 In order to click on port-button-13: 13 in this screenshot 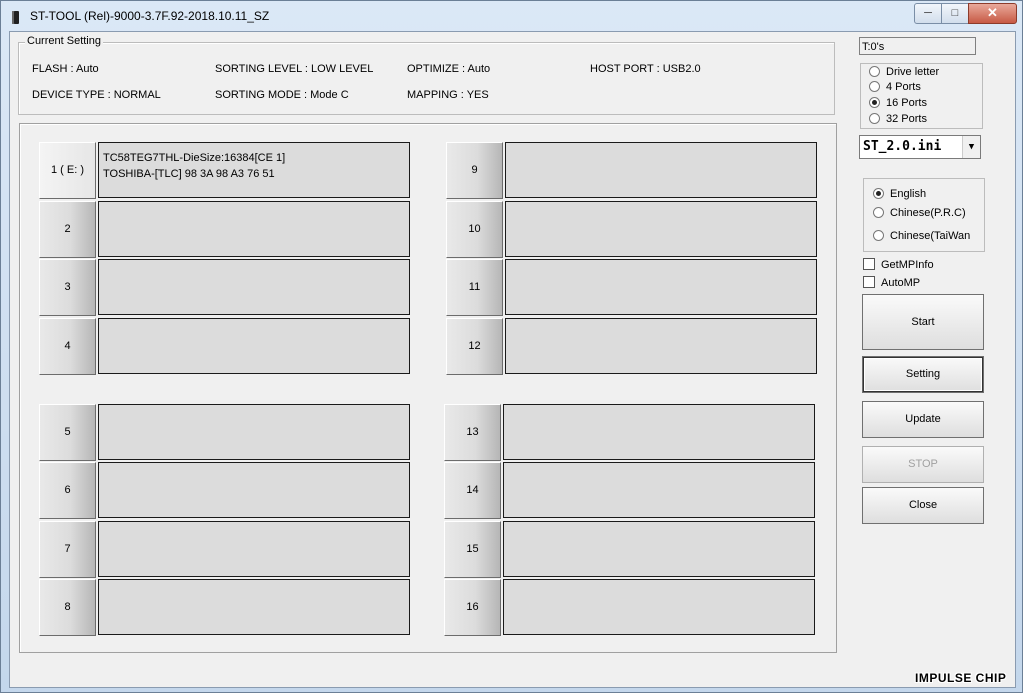, I will do `click(472, 432)`.